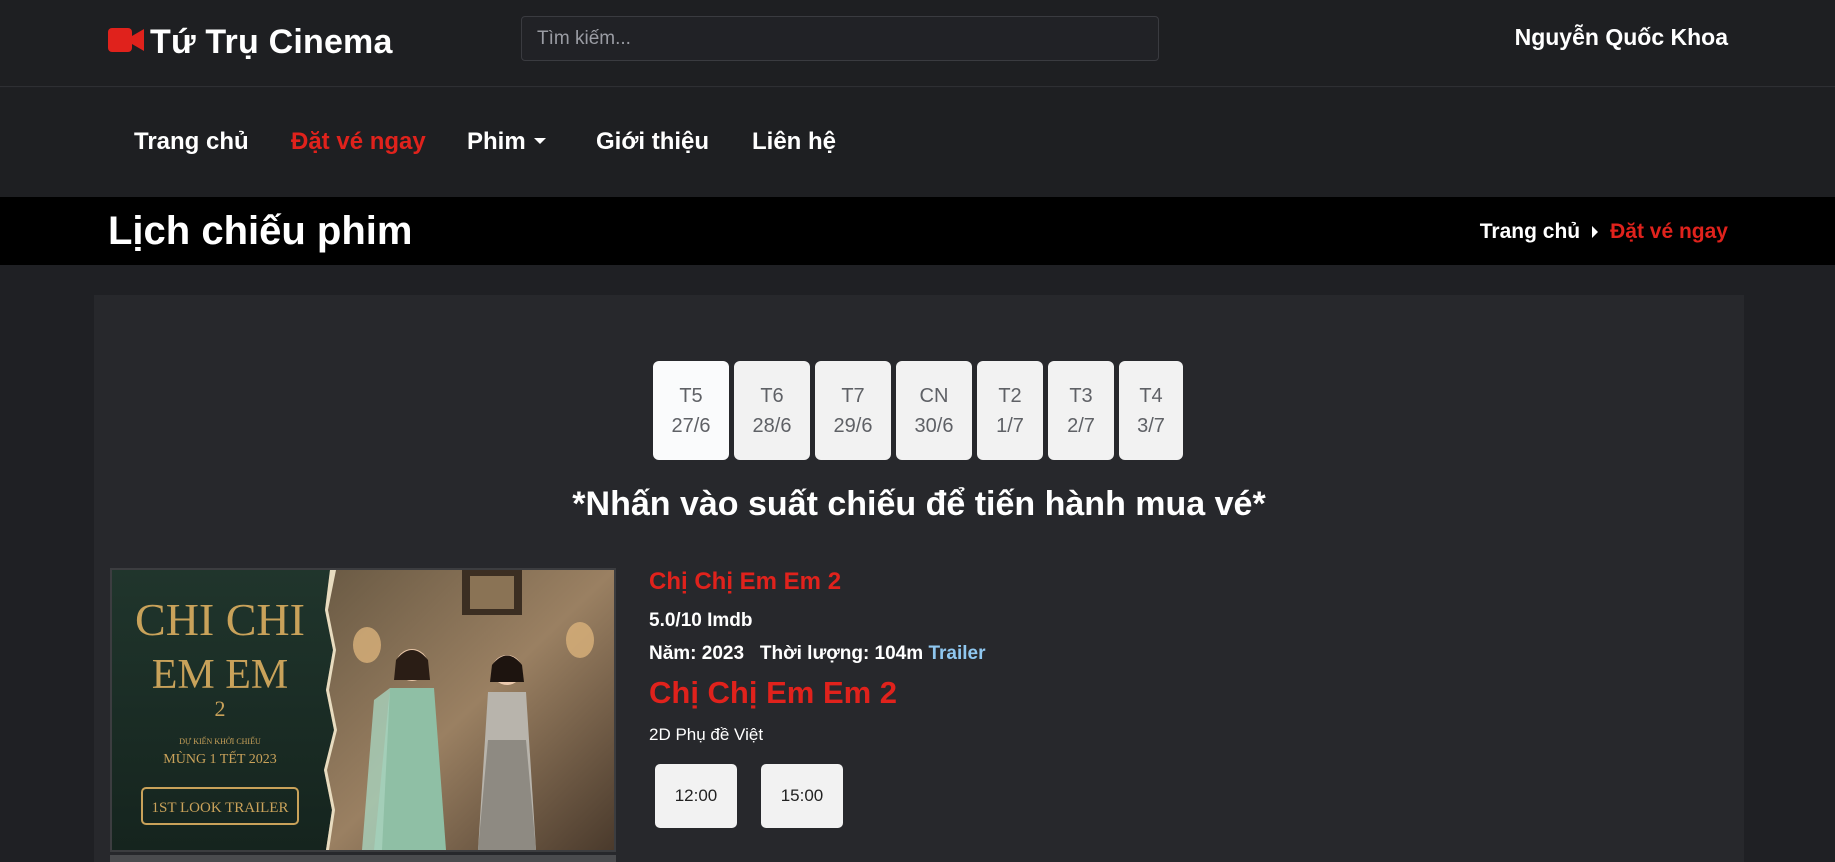 The height and width of the screenshot is (862, 1835). What do you see at coordinates (271, 41) in the screenshot?
I see `brand-name: Tứ Trụ Cinema` at bounding box center [271, 41].